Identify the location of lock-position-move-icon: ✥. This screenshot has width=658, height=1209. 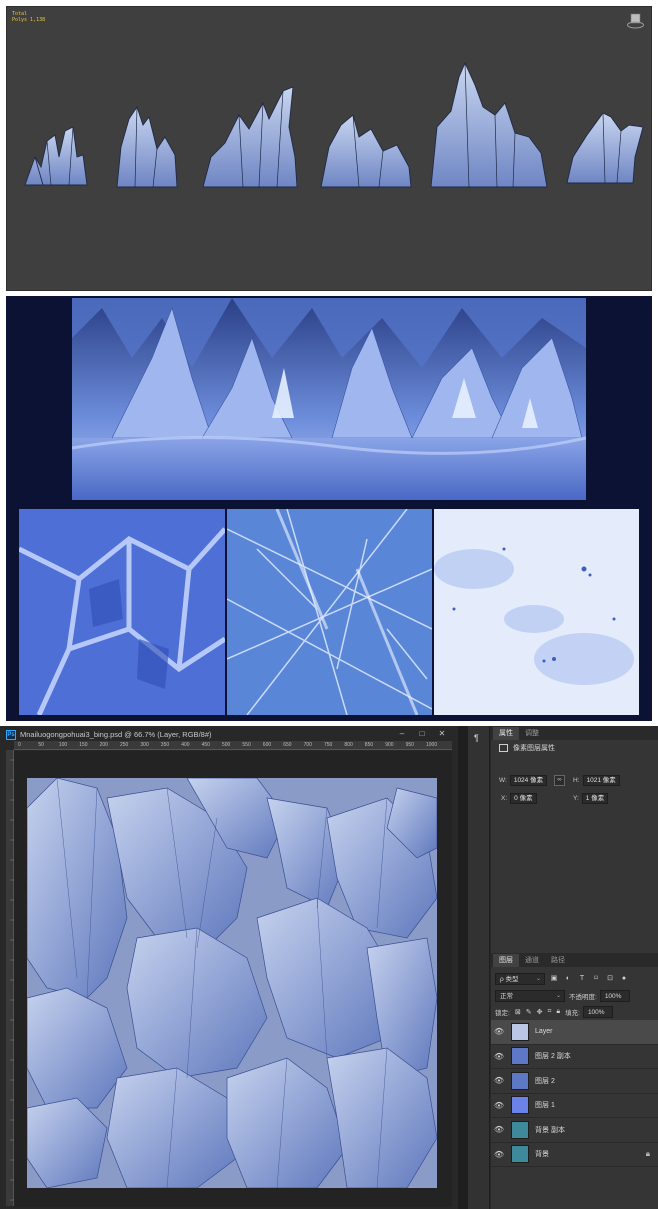
(540, 1012).